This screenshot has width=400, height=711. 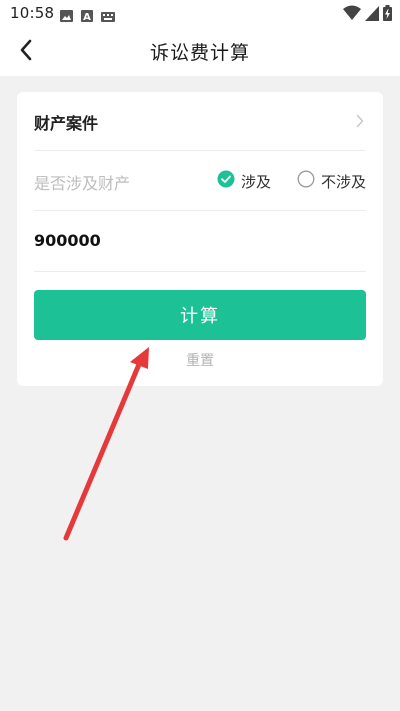 I want to click on page-title: 诉讼费计算, so click(x=199, y=53).